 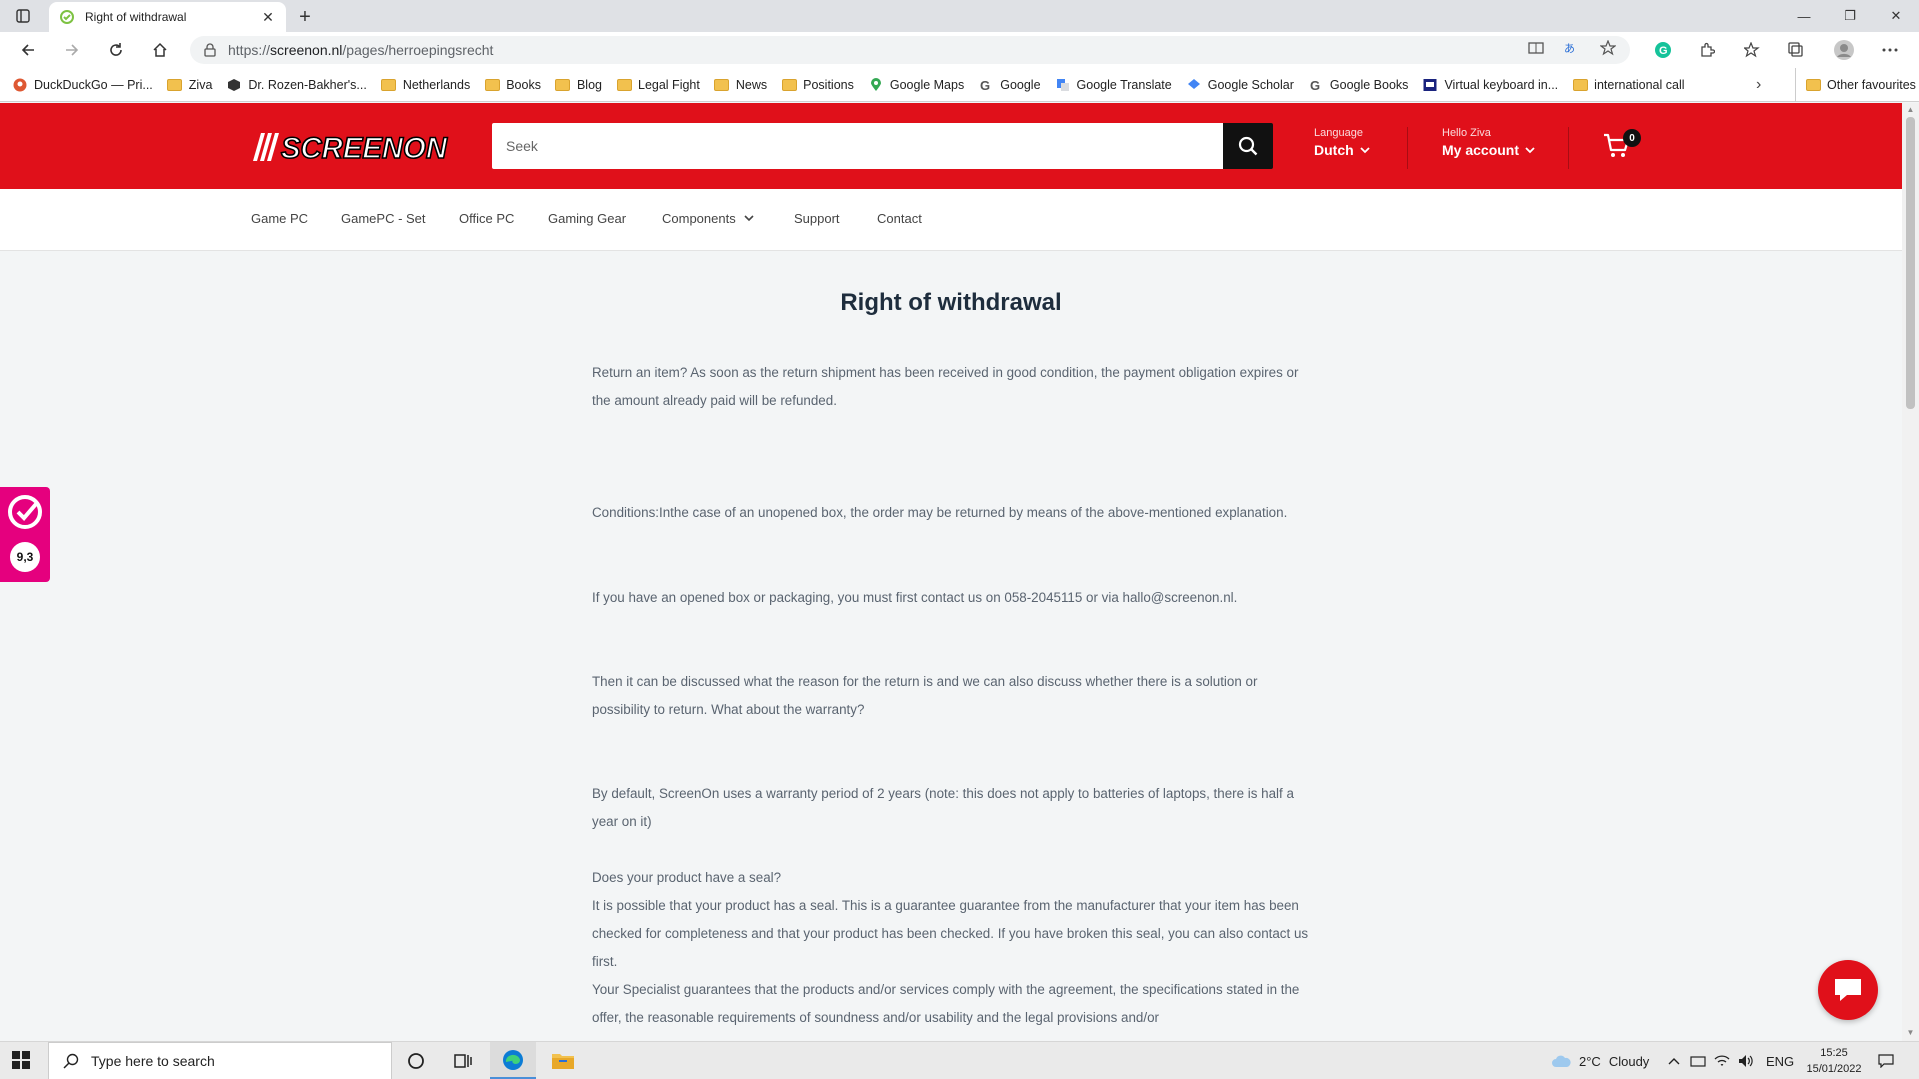 I want to click on review-logo-icon, so click(x=25, y=512).